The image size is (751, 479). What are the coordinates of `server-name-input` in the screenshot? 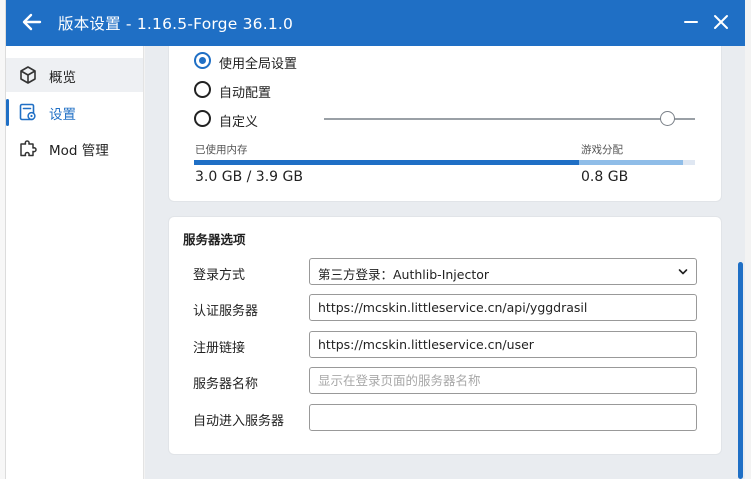 It's located at (503, 380).